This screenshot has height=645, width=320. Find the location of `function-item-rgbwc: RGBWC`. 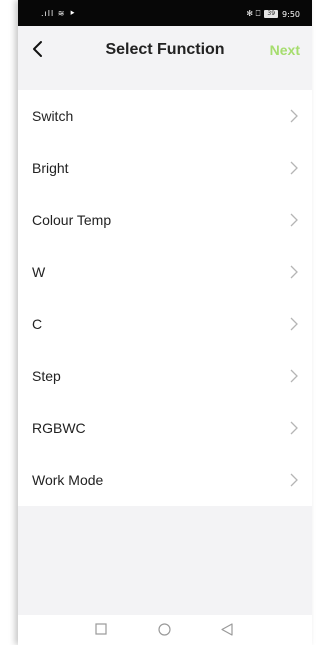

function-item-rgbwc: RGBWC is located at coordinates (165, 428).